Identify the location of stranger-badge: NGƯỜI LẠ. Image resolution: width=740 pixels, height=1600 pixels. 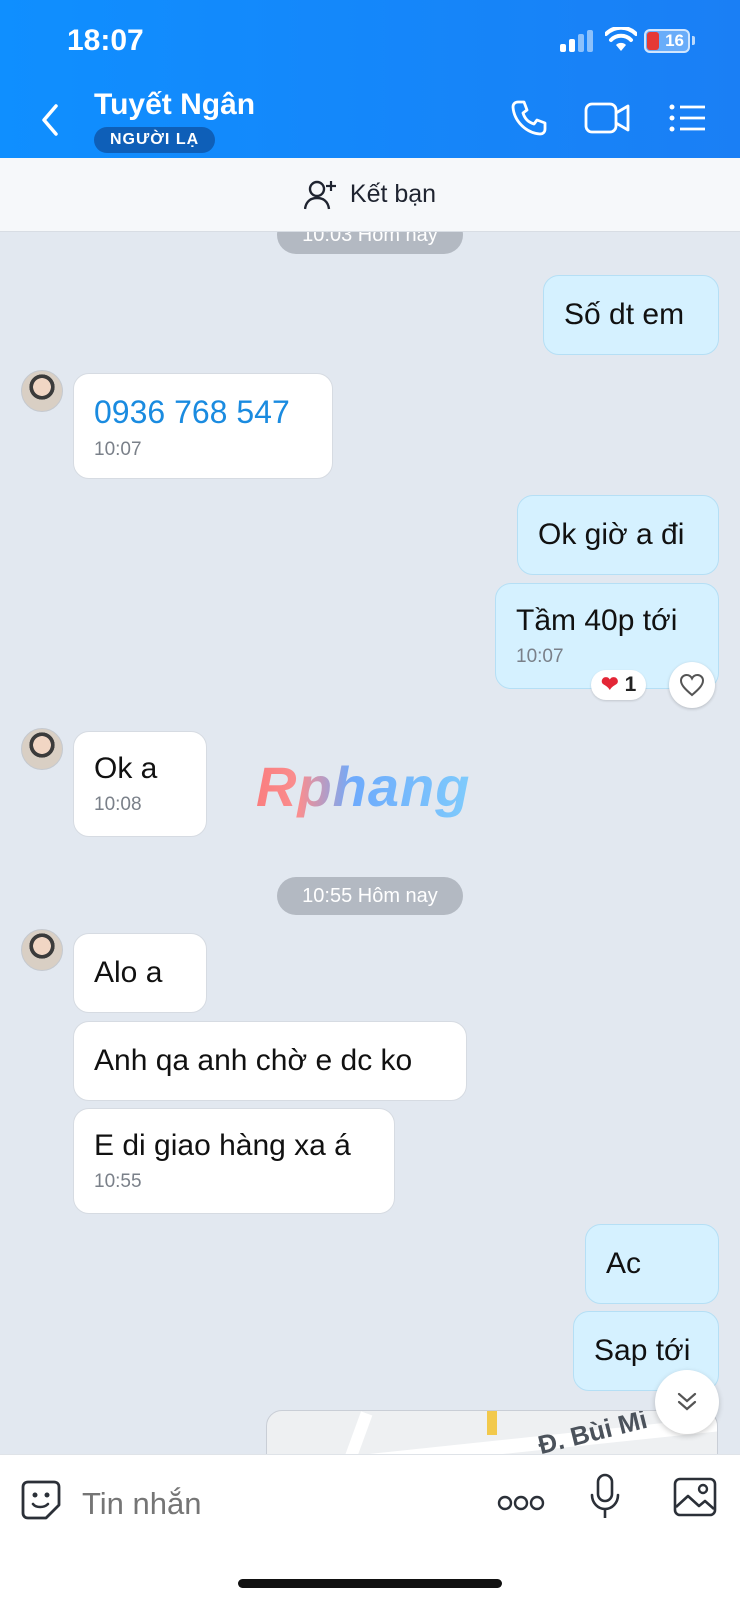
(155, 140).